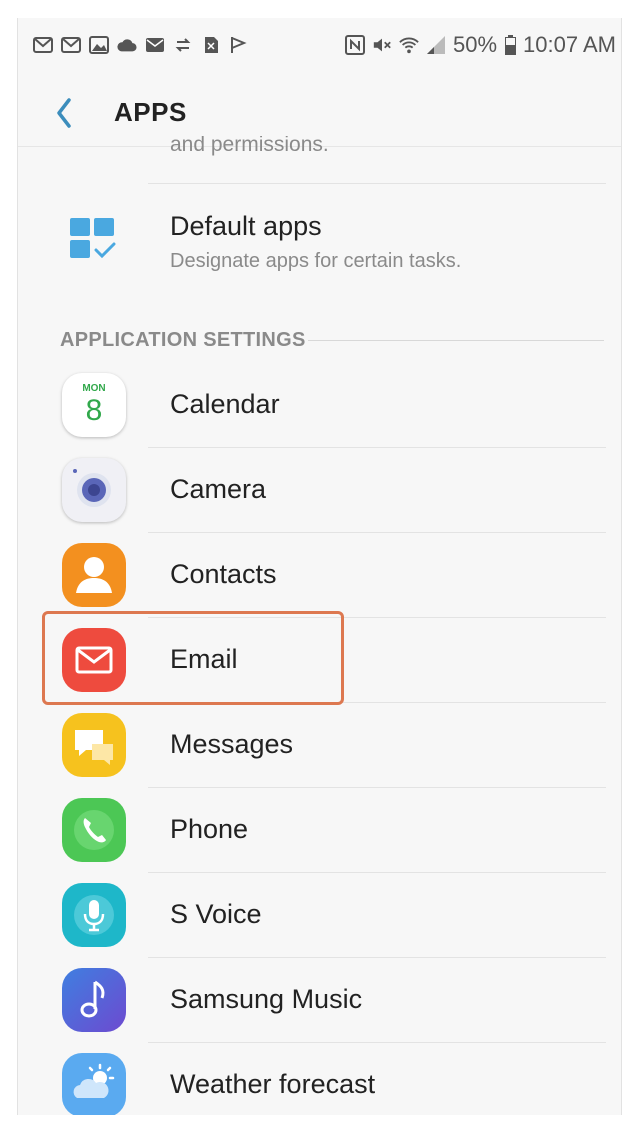 The height and width of the screenshot is (1133, 637). I want to click on nfc-icon, so click(355, 45).